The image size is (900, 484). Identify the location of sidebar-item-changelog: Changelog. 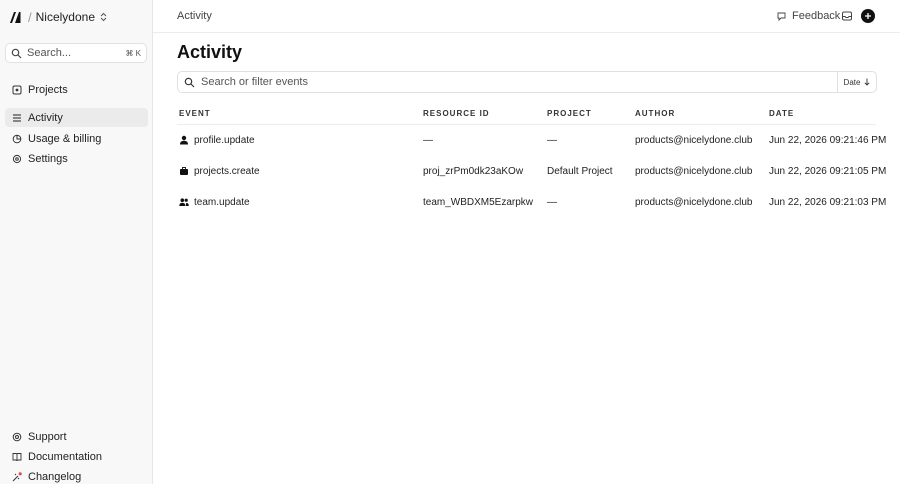
(76, 475).